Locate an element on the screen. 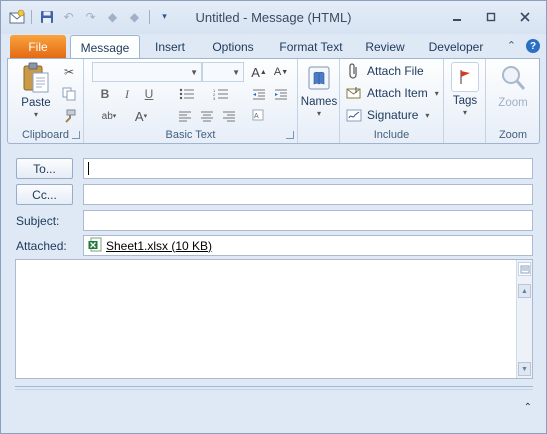 The image size is (547, 434). zoom-group-label: Zoom is located at coordinates (513, 135).